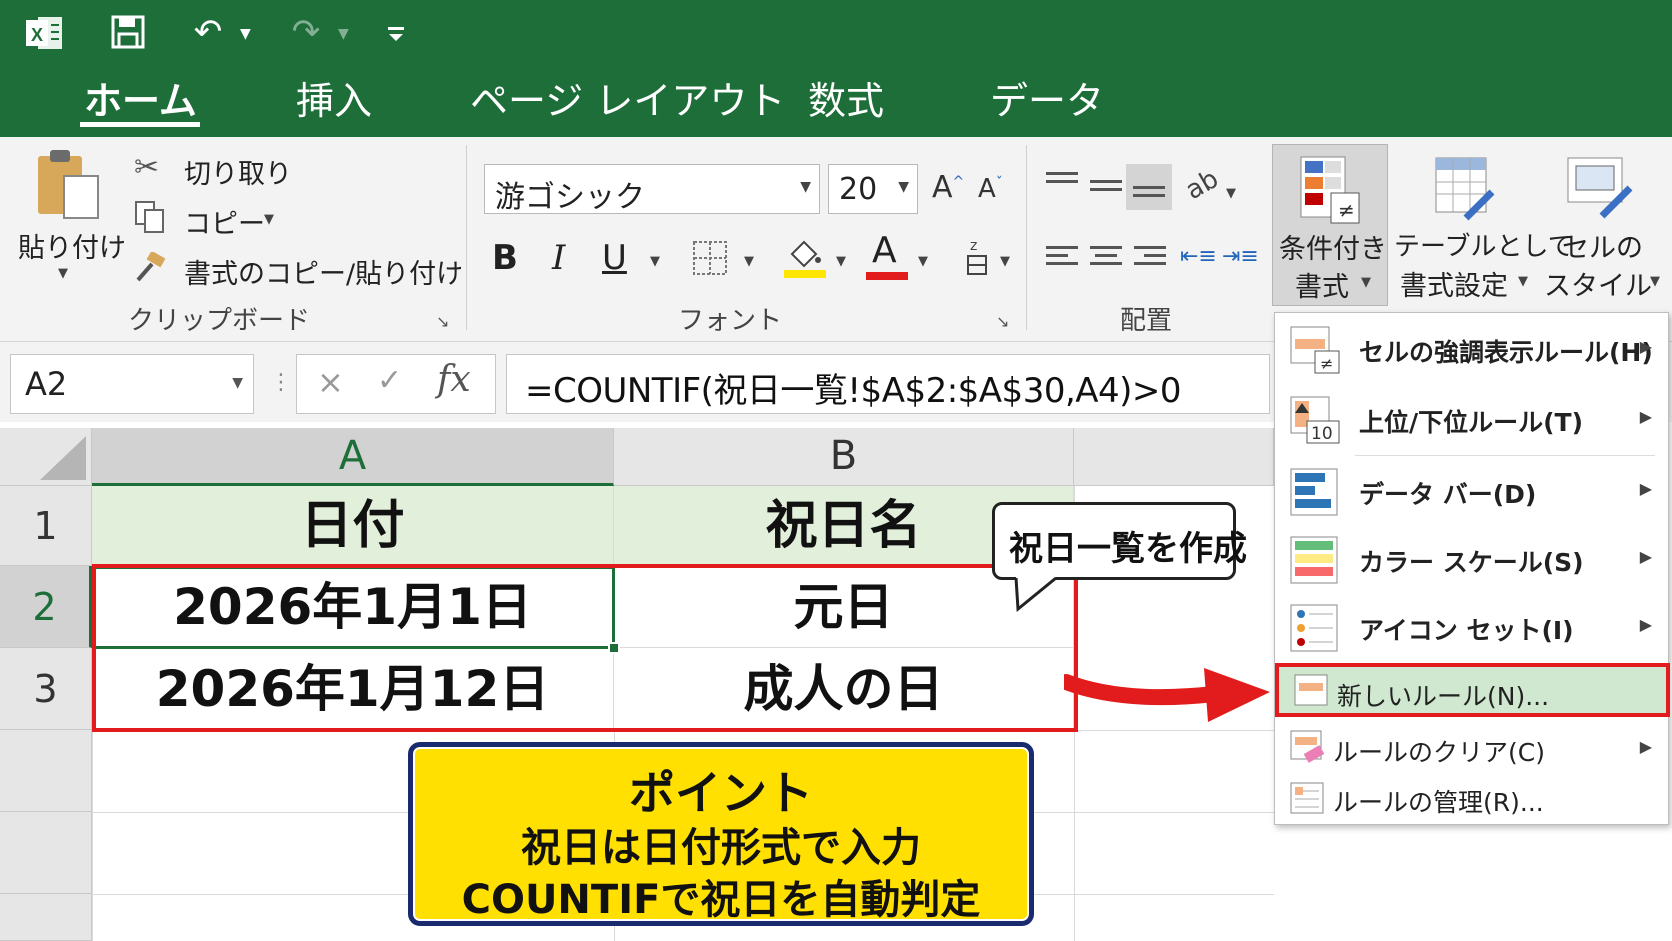 This screenshot has width=1672, height=941. Describe the element at coordinates (442, 321) in the screenshot. I see `clipboard-launcher-icon: ↘` at that location.